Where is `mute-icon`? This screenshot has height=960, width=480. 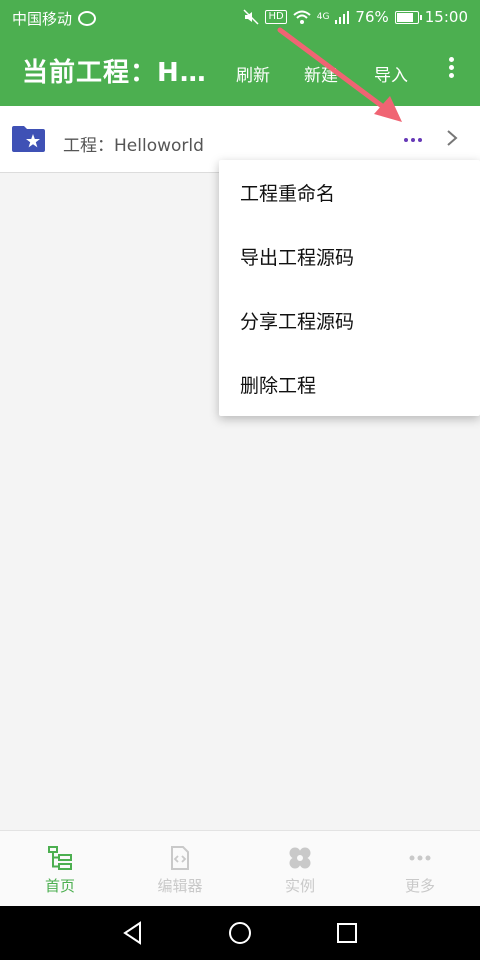
mute-icon is located at coordinates (251, 17).